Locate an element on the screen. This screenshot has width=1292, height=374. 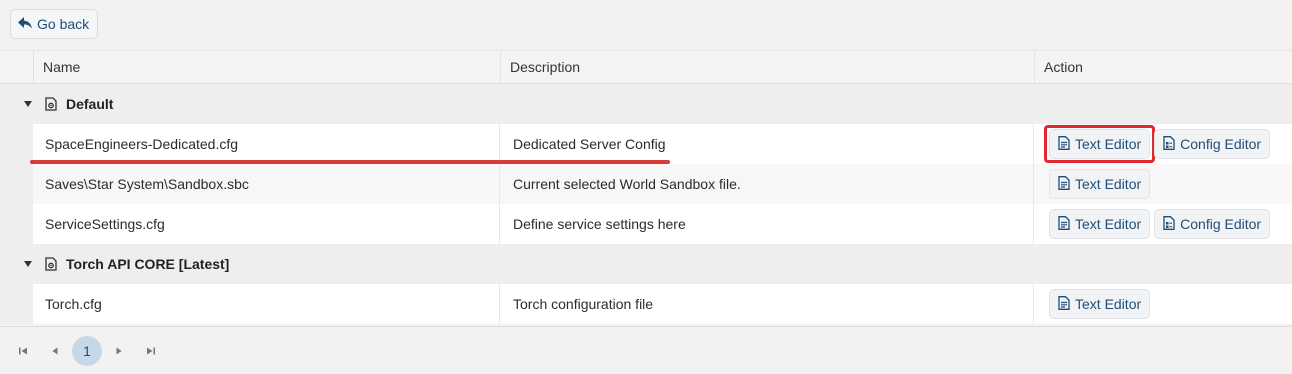
grid-header: Name Description Action is located at coordinates (646, 67).